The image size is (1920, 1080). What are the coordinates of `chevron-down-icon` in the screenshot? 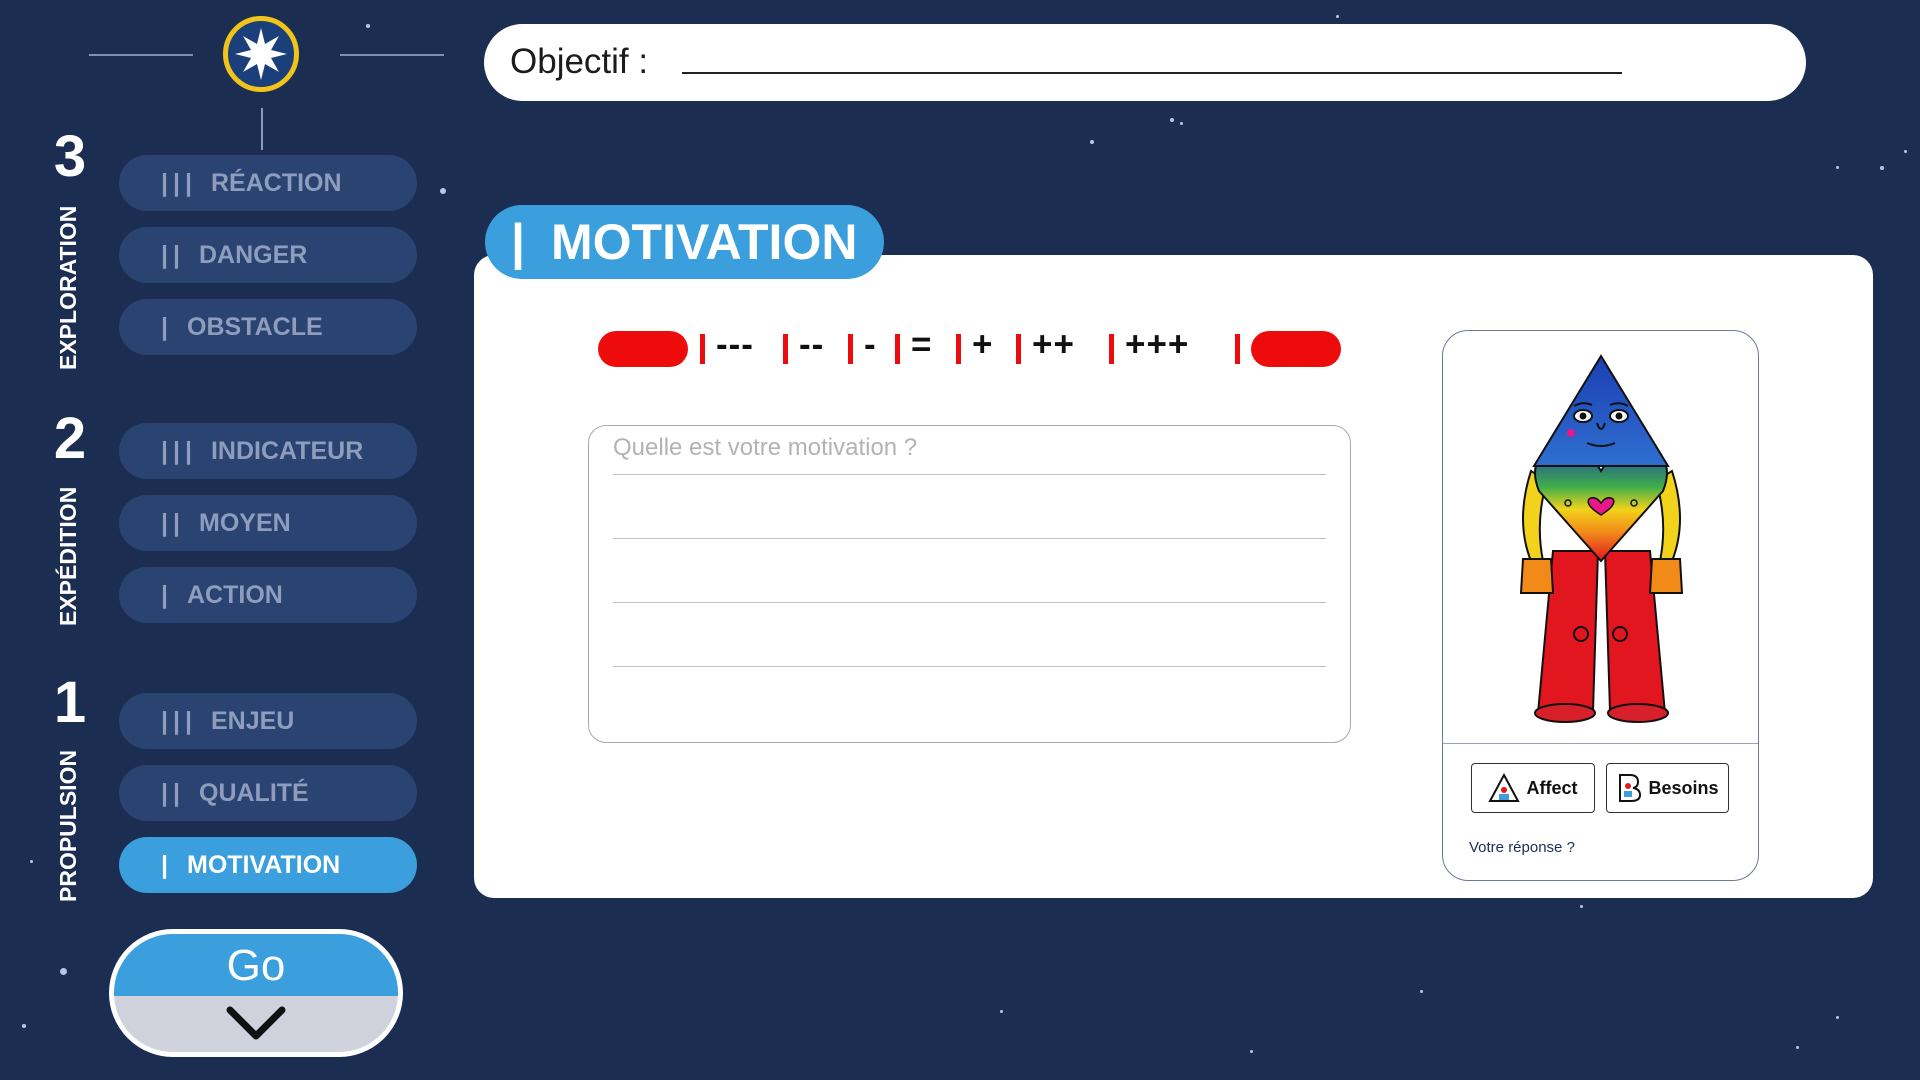 It's located at (256, 1023).